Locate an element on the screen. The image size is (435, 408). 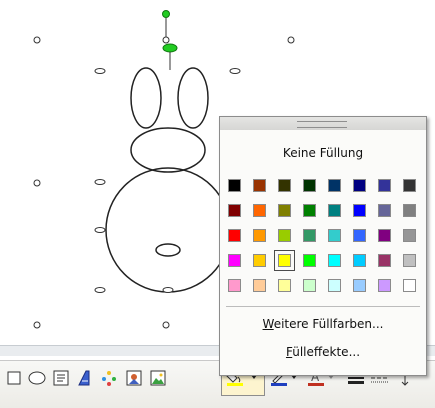
rectangle-icon is located at coordinates (15, 378).